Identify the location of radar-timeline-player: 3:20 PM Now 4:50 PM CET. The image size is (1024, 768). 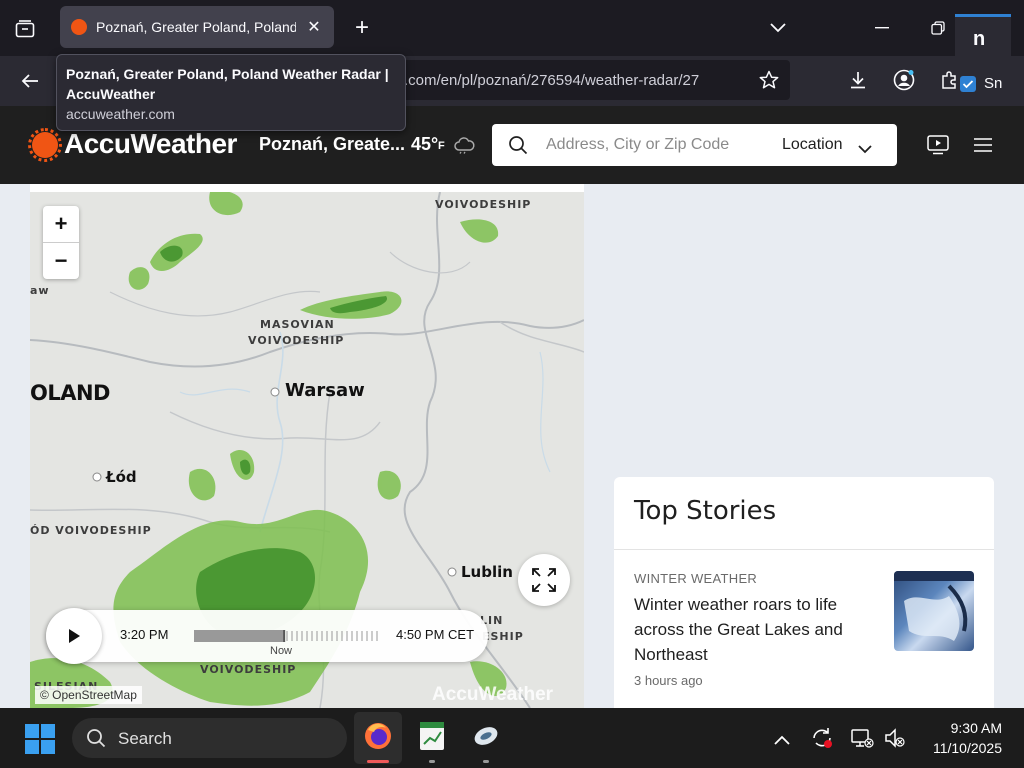
(267, 636).